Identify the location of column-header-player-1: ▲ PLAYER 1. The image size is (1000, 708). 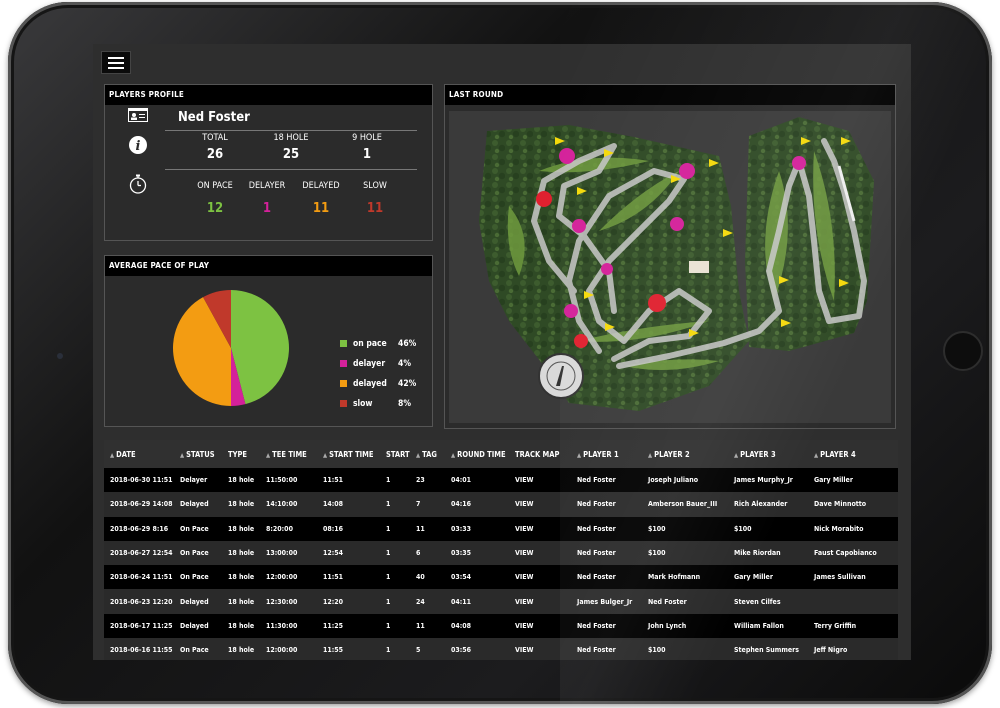
(606, 454).